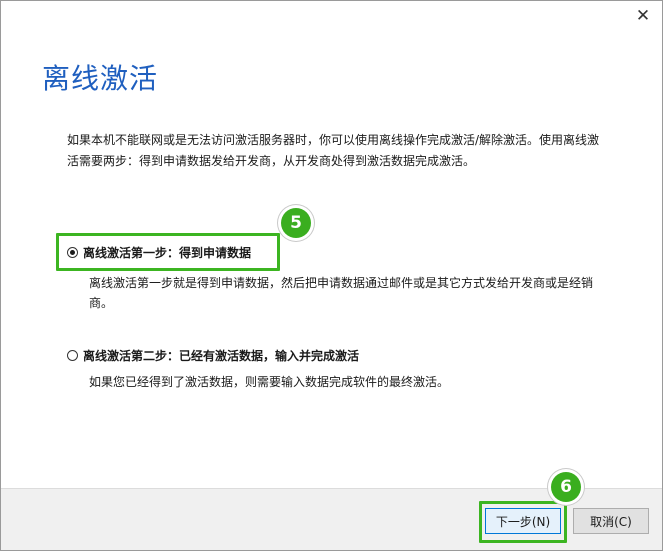  I want to click on radio-option-step1: 离线激活第一步：得到申请数据, so click(159, 252).